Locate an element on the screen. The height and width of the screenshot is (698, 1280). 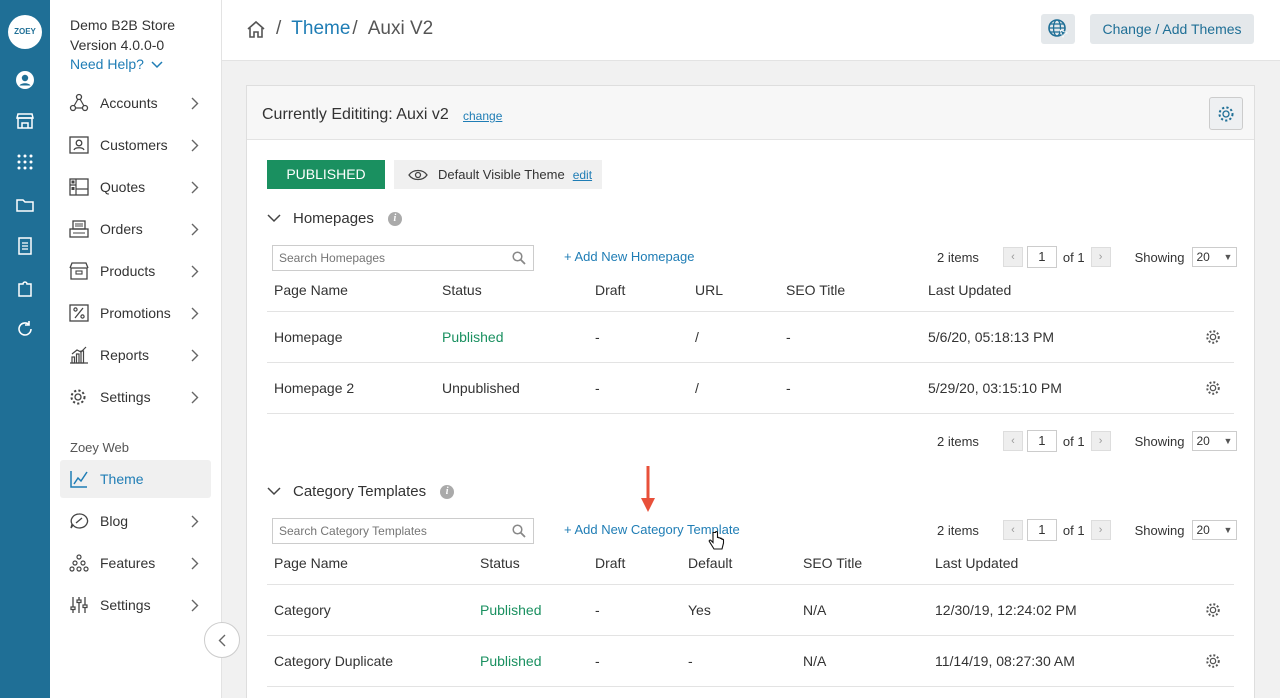
sidebar-item-products: Products is located at coordinates (135, 271).